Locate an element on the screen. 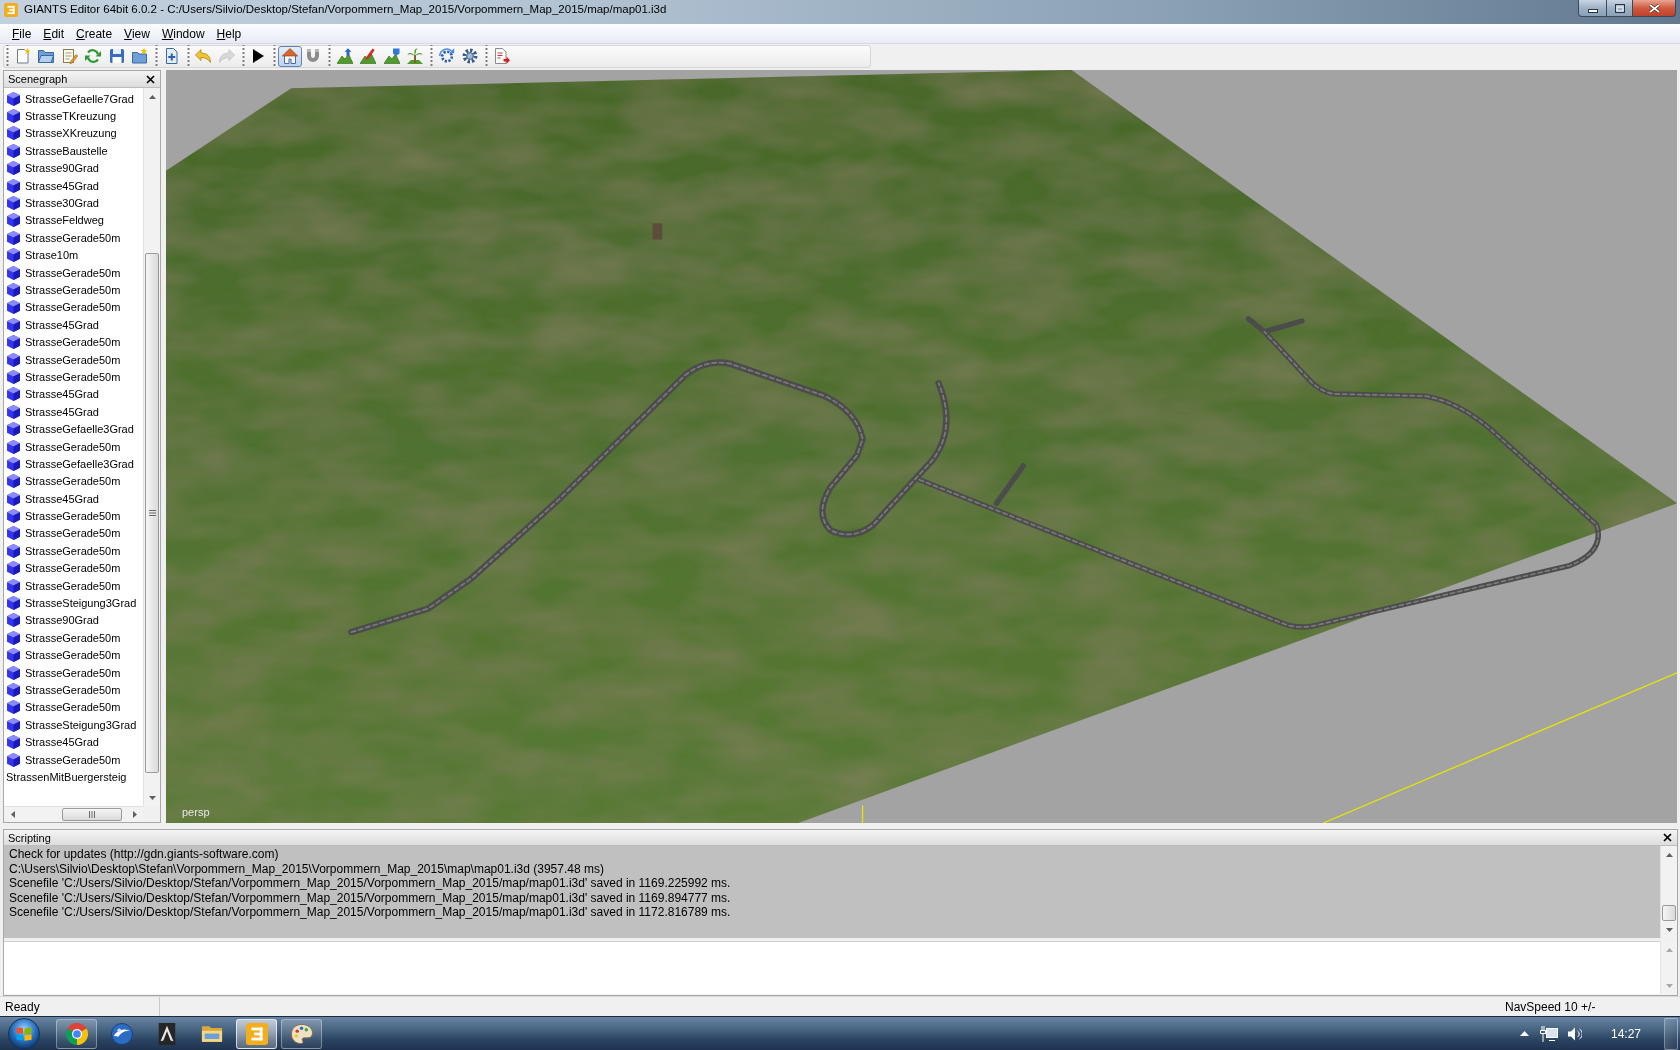  scene-node: StrasseBaustelle is located at coordinates (73, 151).